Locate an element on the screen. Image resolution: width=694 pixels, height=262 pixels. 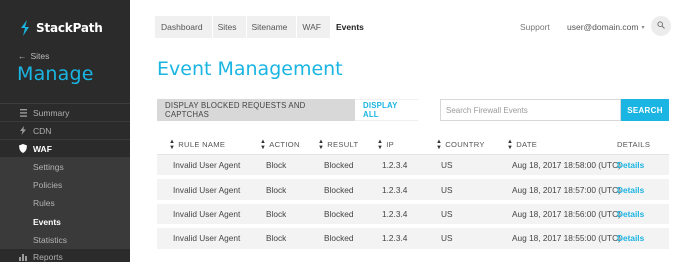
bar-chart-icon is located at coordinates (23, 257).